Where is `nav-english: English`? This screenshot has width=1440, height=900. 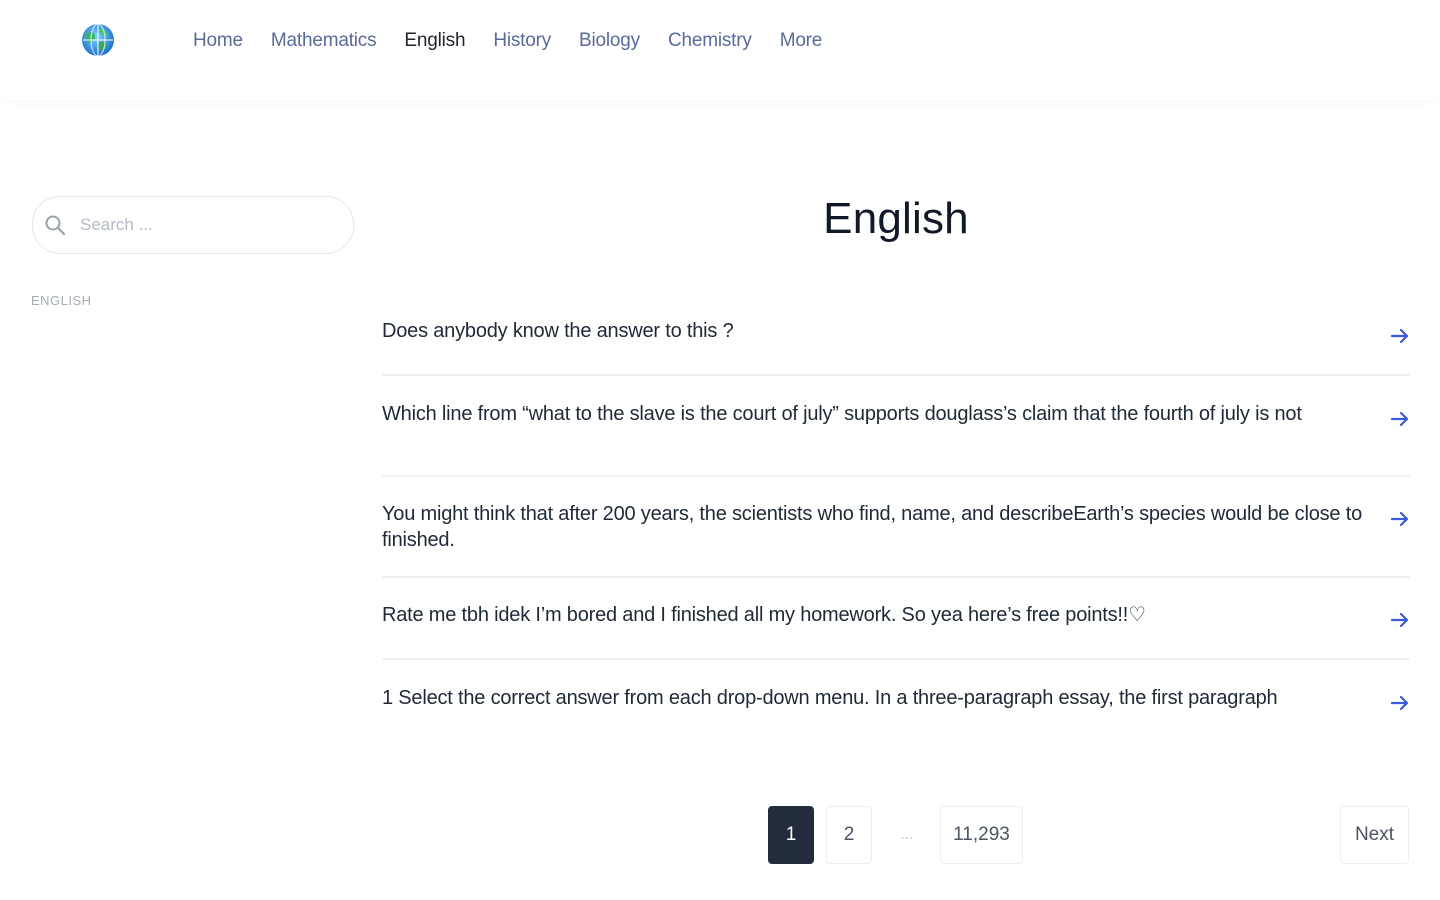 nav-english: English is located at coordinates (434, 41).